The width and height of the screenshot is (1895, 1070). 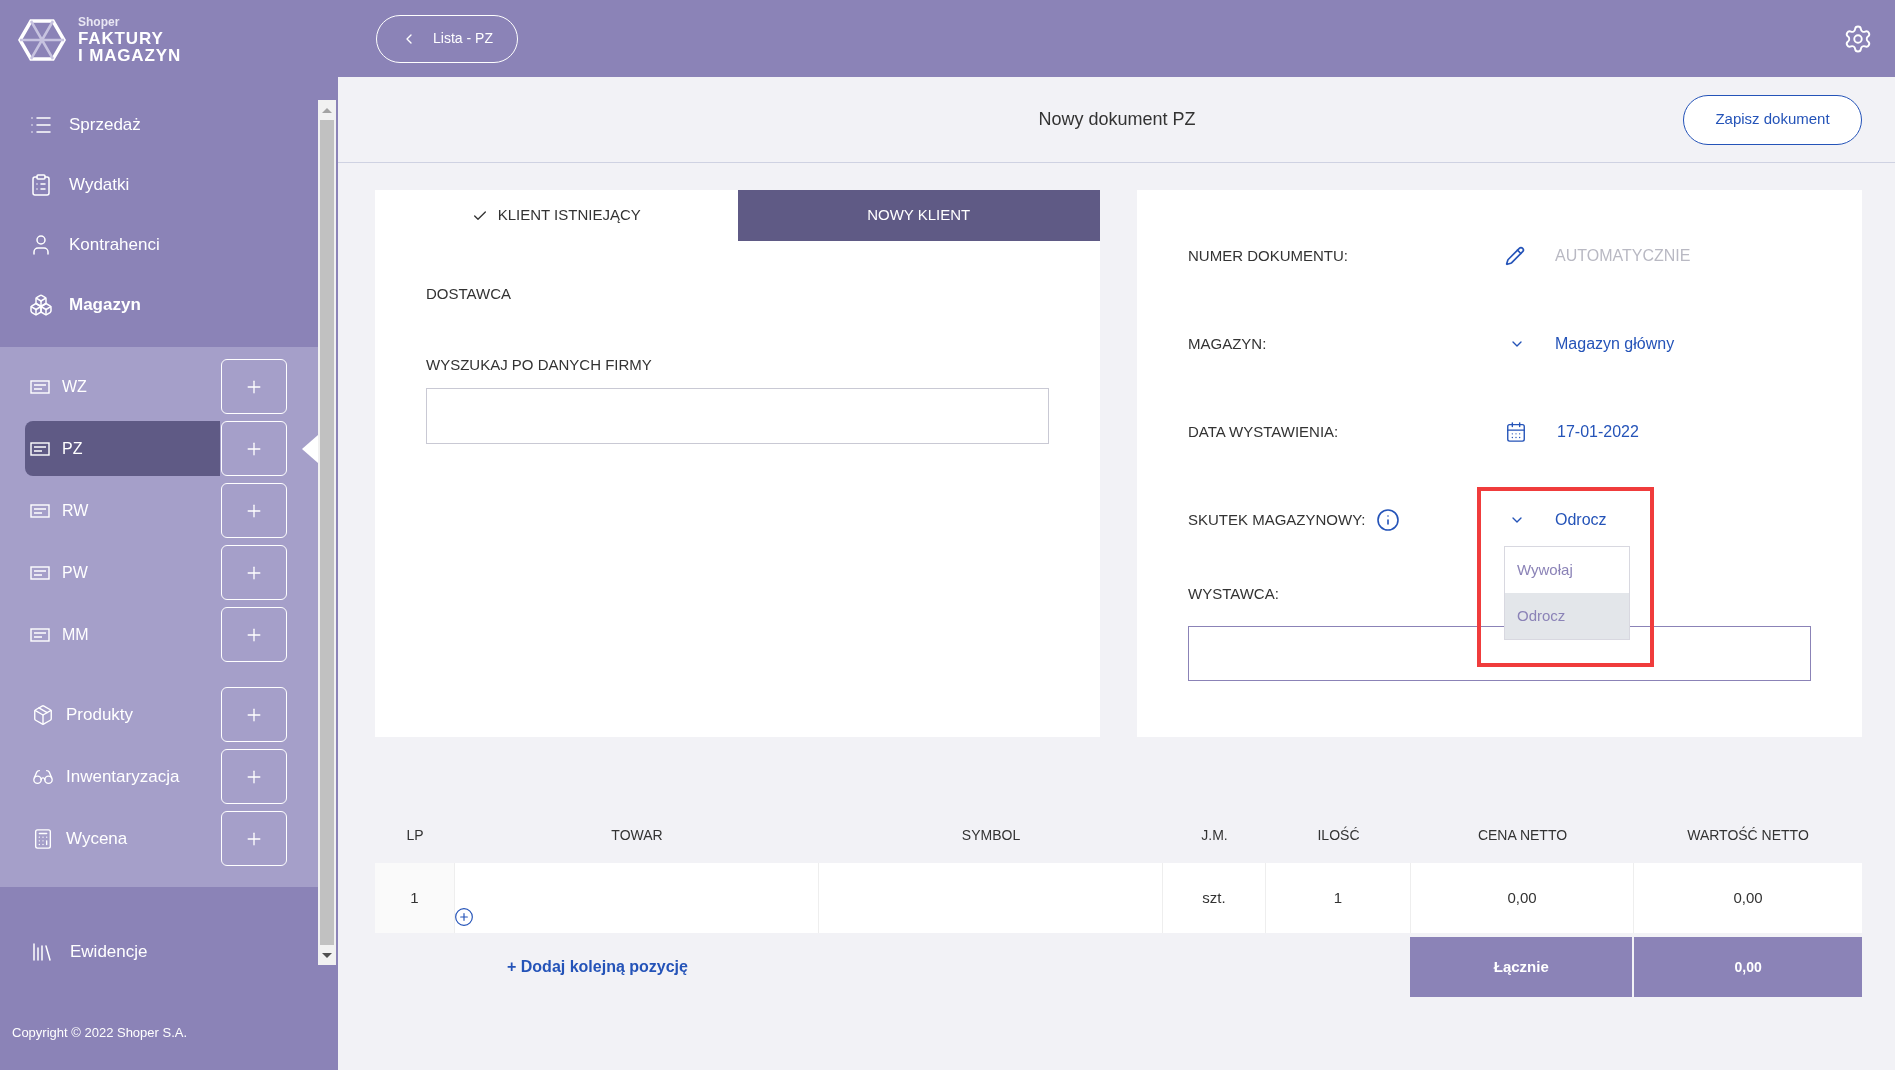 I want to click on field-value: Odrocz, so click(x=1581, y=520).